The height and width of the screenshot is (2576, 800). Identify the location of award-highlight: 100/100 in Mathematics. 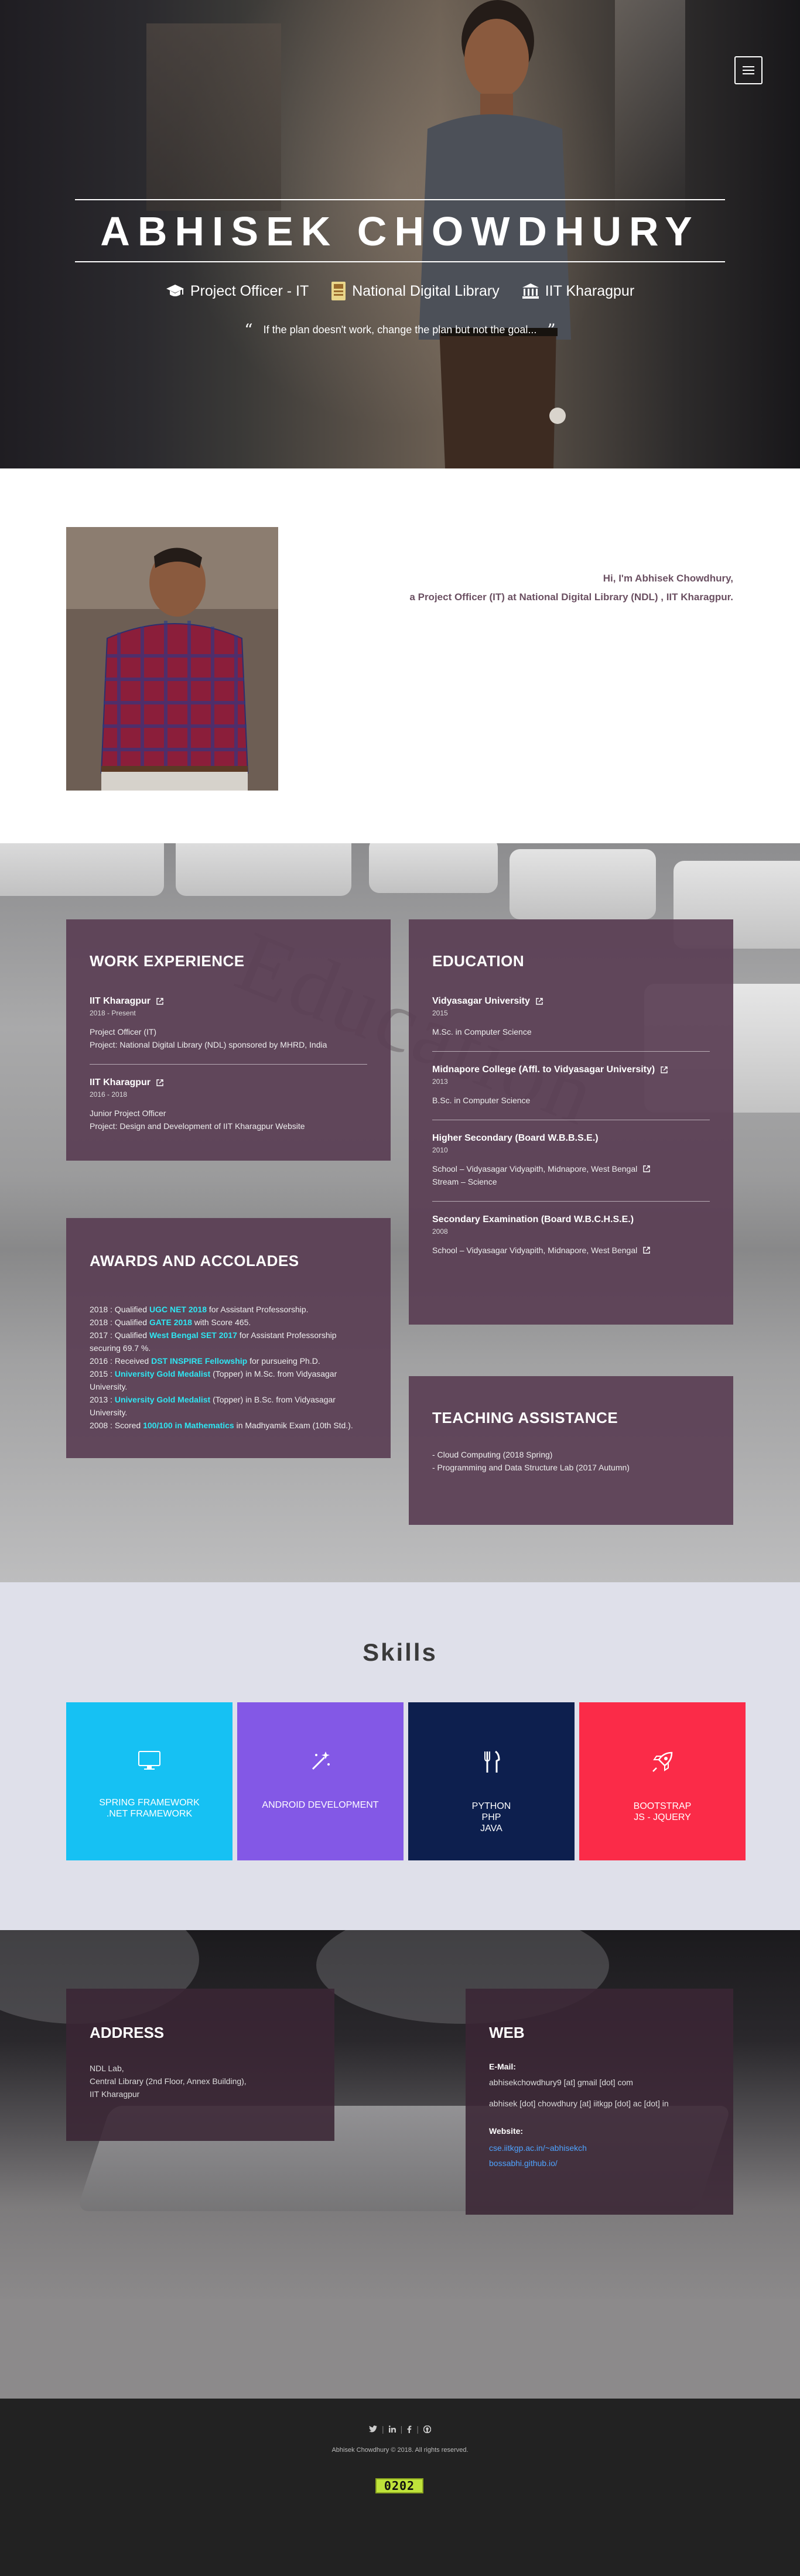
(188, 1425).